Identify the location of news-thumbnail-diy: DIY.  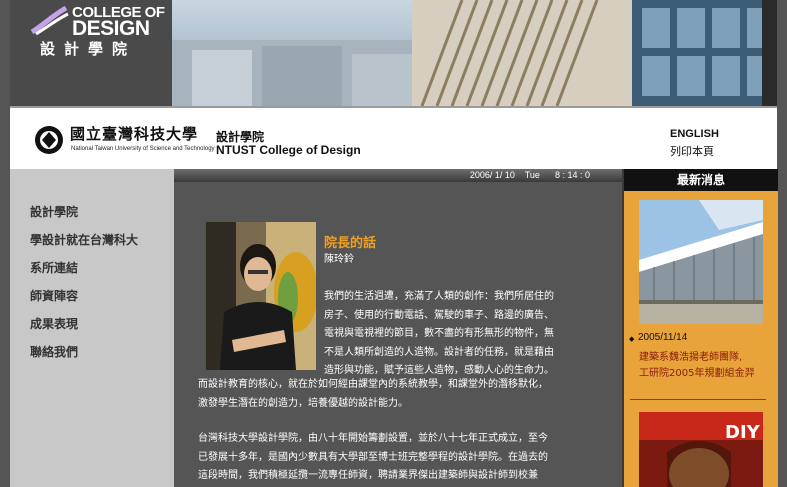
(701, 449).